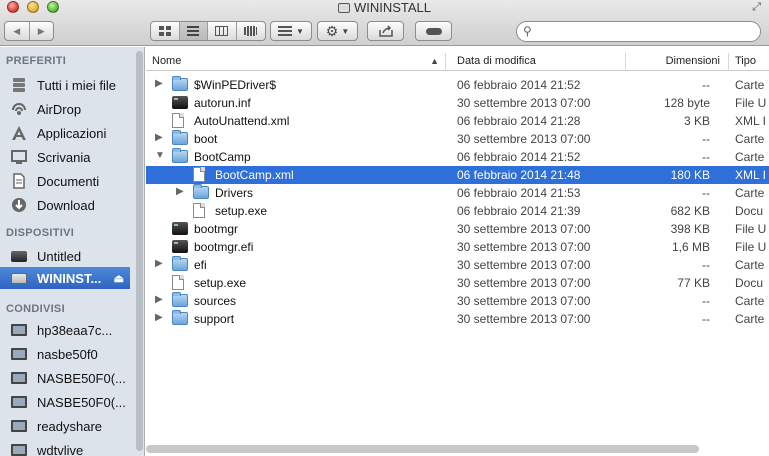  I want to click on window-title: WININSTALL, so click(384, 7).